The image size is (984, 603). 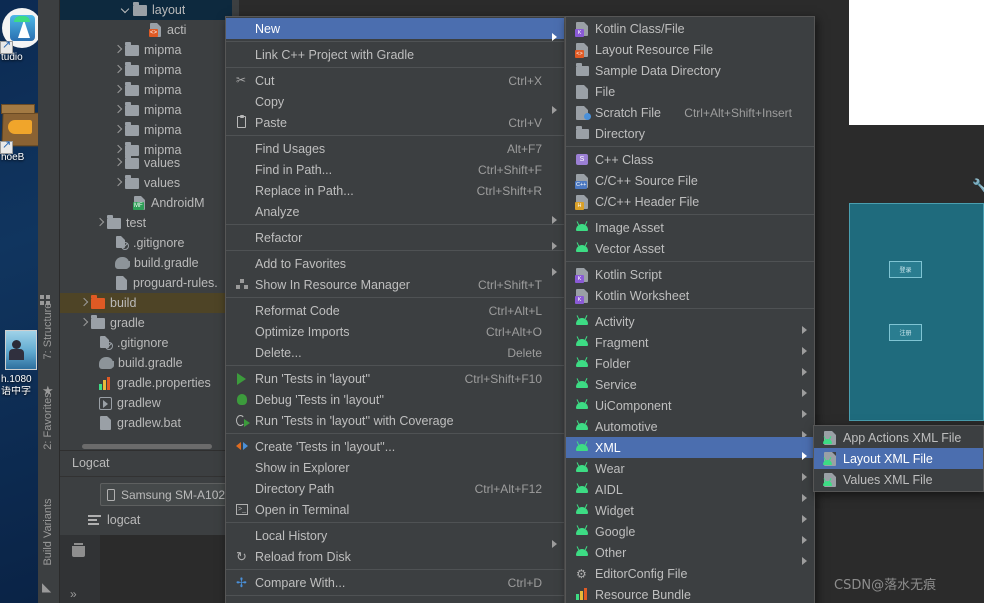 I want to click on new-submenu-item: H C/C++ Header File, so click(x=690, y=201).